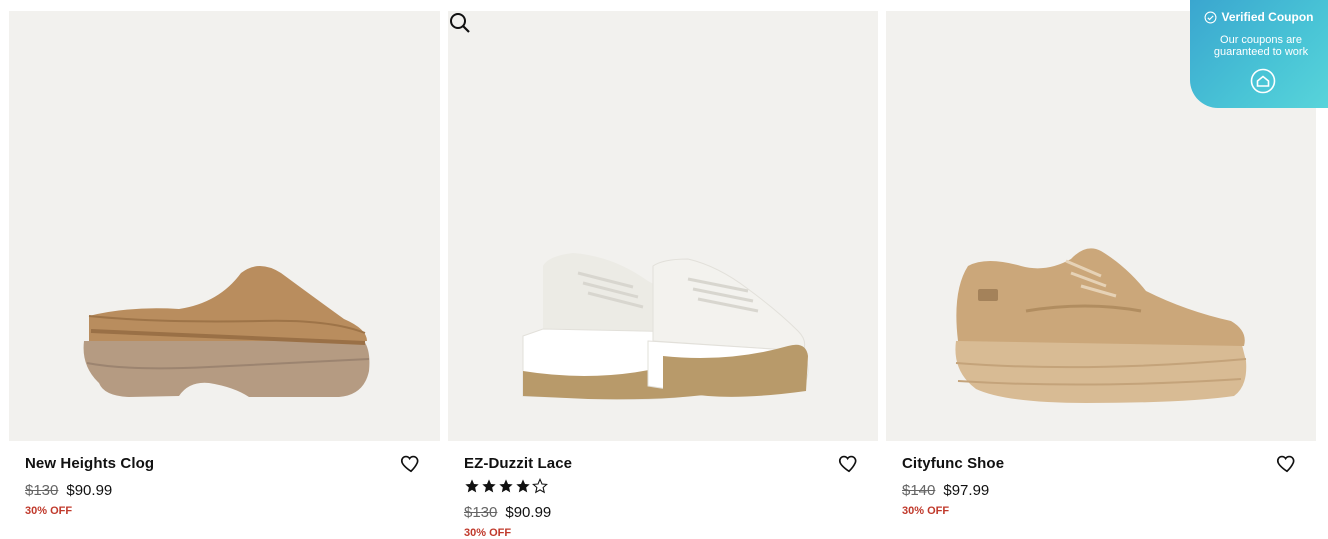 This screenshot has width=1328, height=539. Describe the element at coordinates (665, 326) in the screenshot. I see `sneaker-illustration` at that location.